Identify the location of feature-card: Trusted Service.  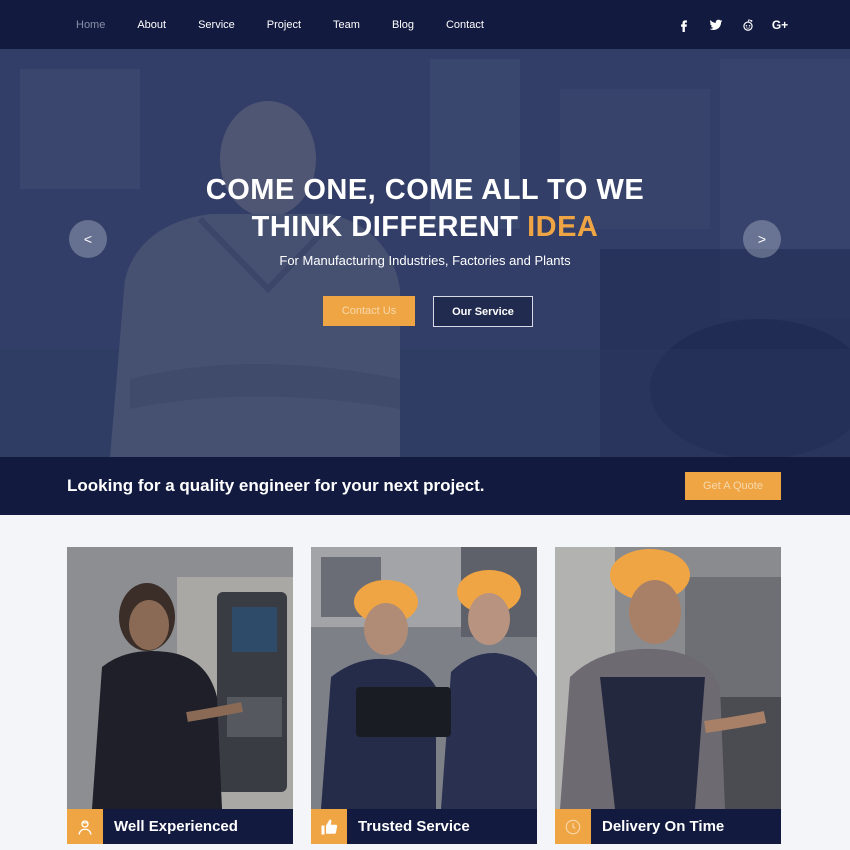
(424, 695).